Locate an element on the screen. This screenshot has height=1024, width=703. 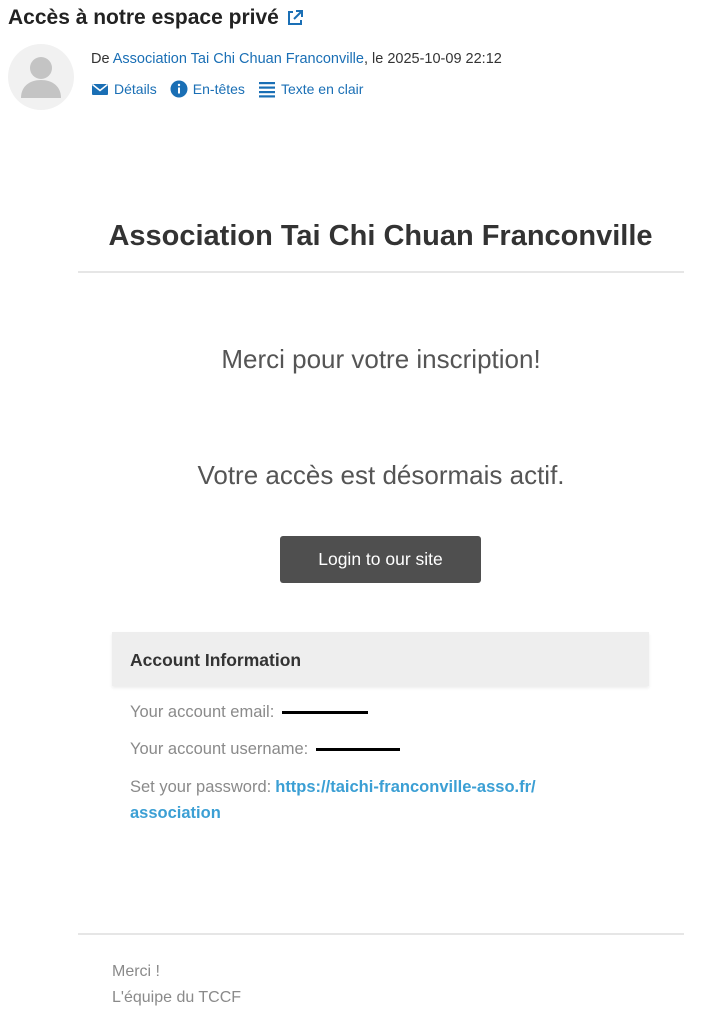
details-label: Détails is located at coordinates (135, 89).